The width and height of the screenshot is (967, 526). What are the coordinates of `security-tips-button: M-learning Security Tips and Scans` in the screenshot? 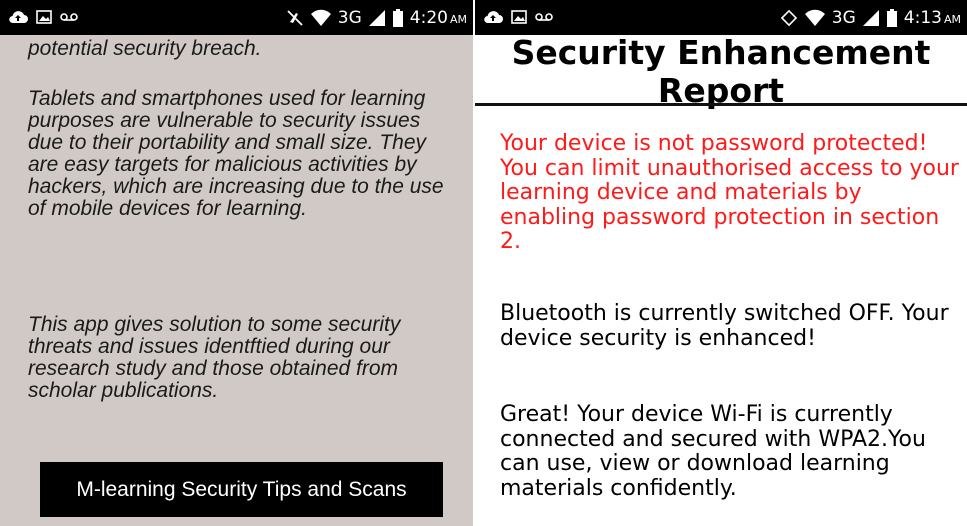 It's located at (241, 489).